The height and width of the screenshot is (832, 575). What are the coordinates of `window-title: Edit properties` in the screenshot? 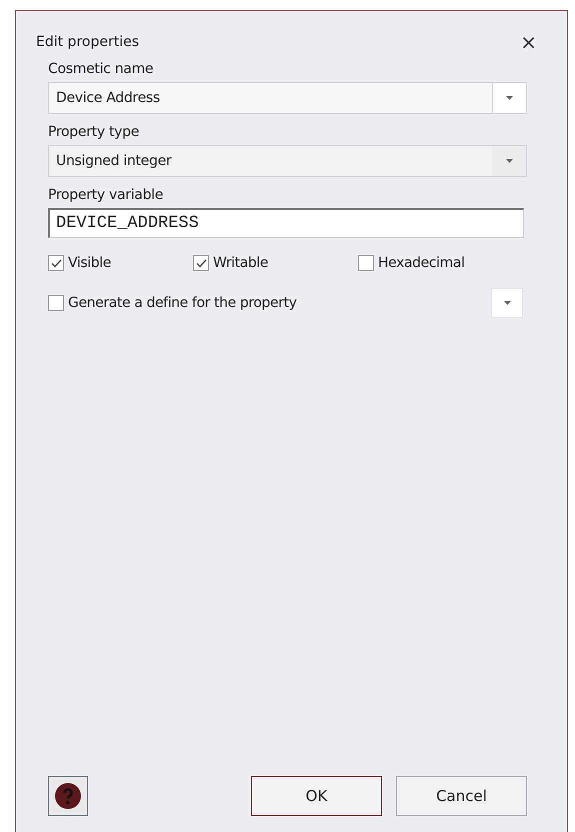 It's located at (88, 42).